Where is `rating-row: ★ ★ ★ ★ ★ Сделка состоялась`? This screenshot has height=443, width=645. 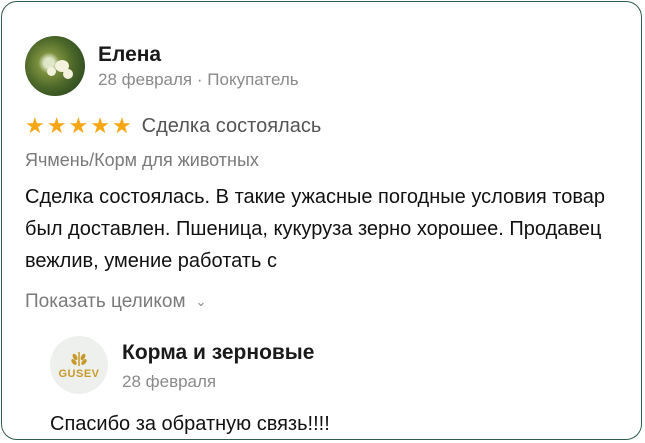
rating-row: ★ ★ ★ ★ ★ Сделка состоялась is located at coordinates (173, 126).